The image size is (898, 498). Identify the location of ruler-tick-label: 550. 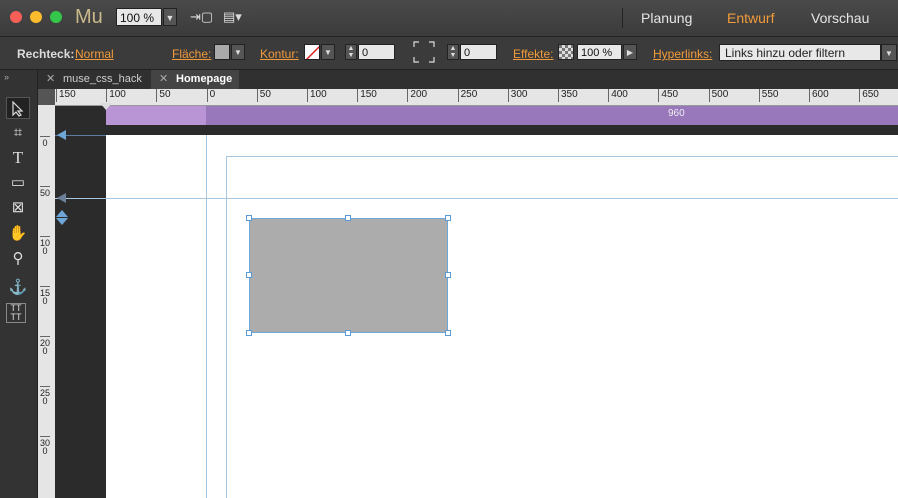
(768, 95).